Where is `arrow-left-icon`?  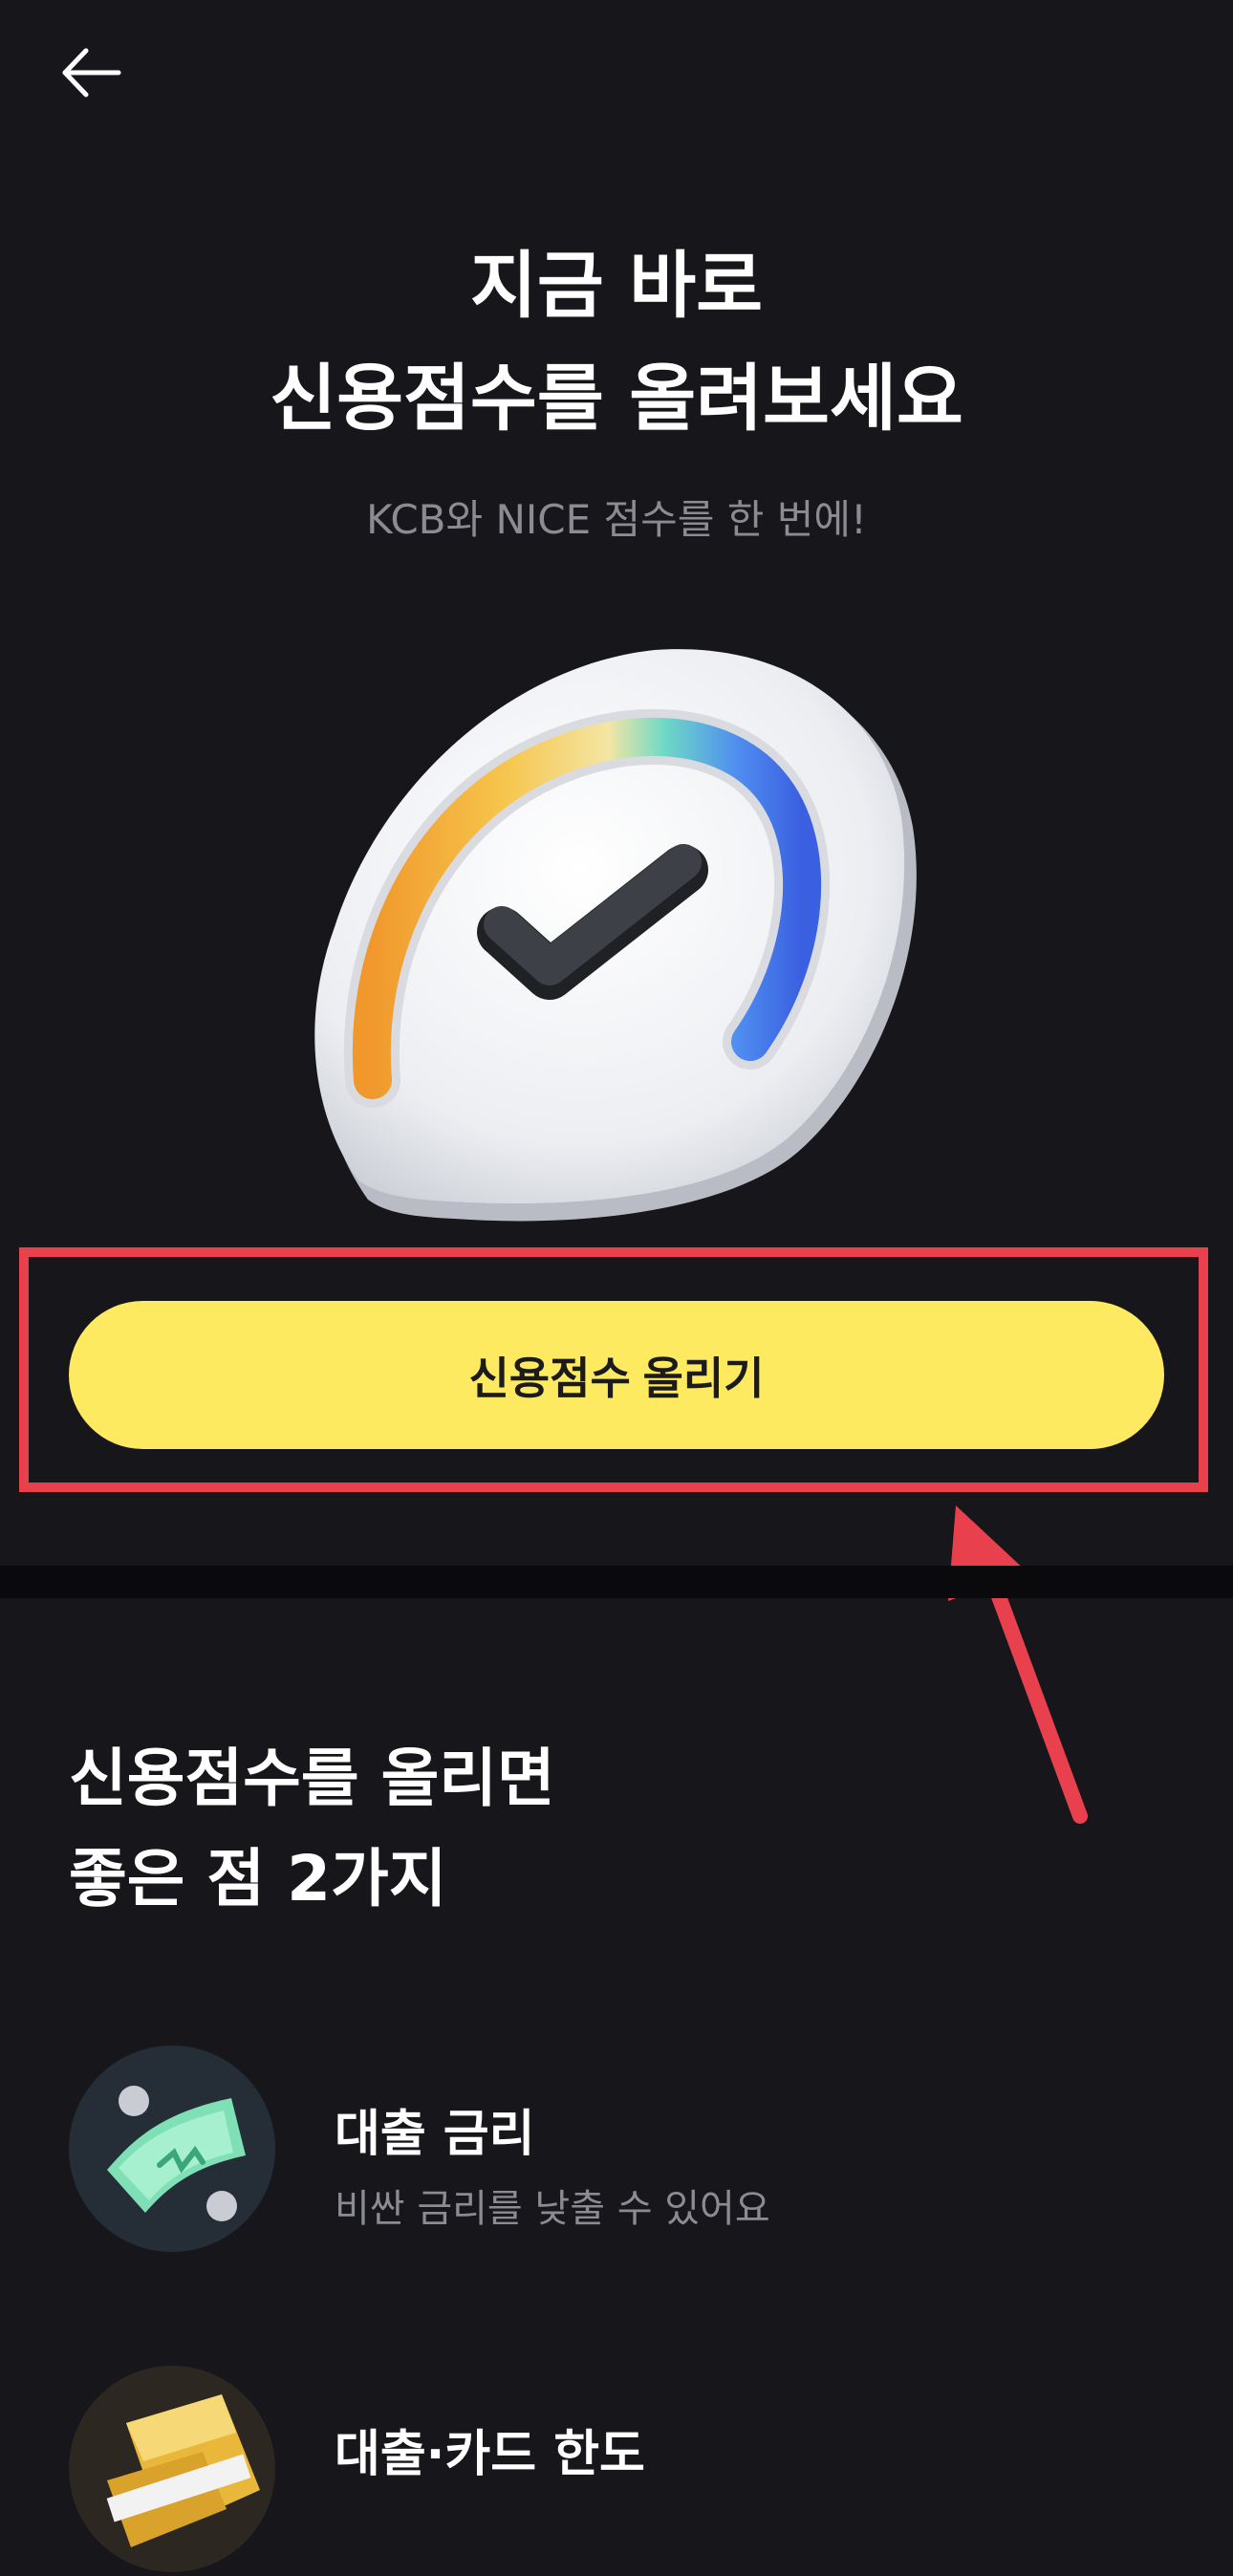
arrow-left-icon is located at coordinates (92, 72).